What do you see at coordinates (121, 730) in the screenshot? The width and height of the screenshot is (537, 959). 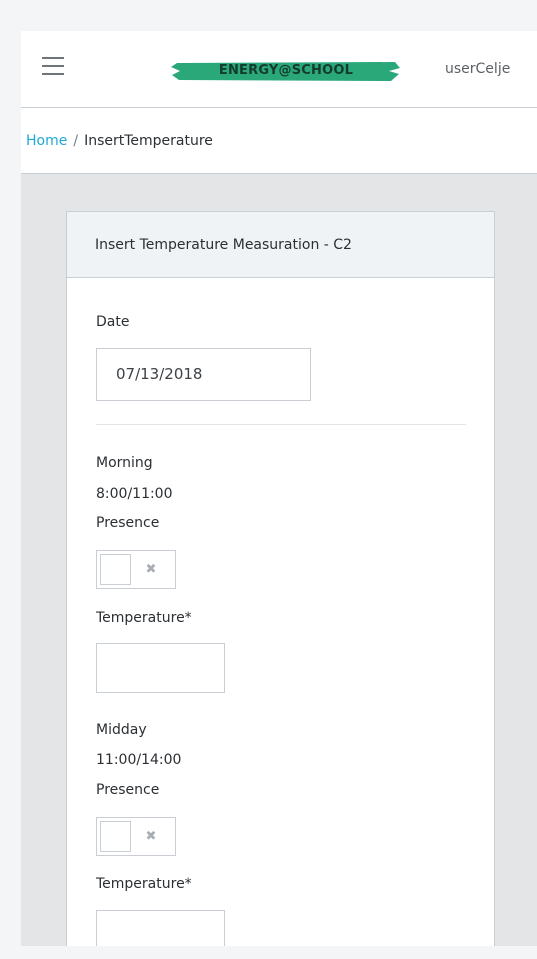 I see `period-name-midday: Midday` at bounding box center [121, 730].